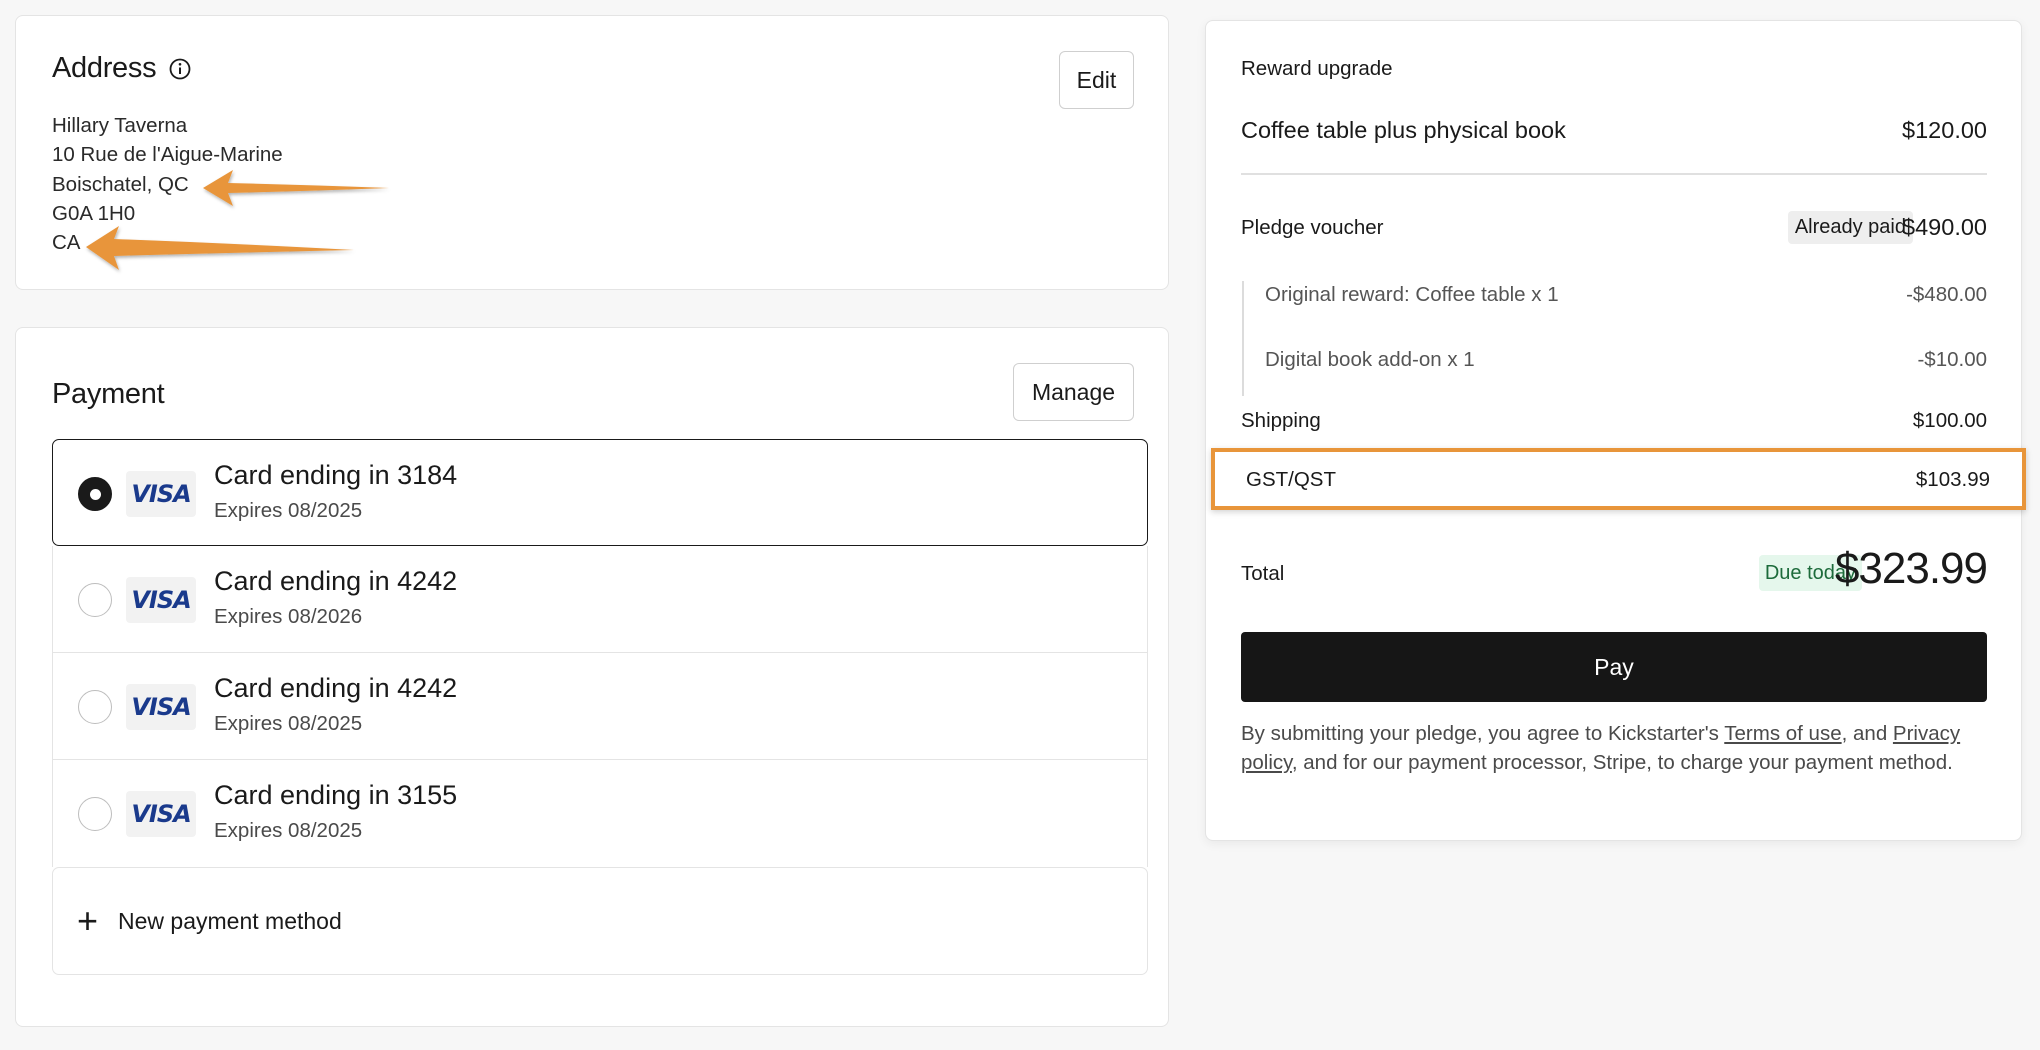 This screenshot has height=1050, width=2040. I want to click on total-label: Total, so click(1263, 573).